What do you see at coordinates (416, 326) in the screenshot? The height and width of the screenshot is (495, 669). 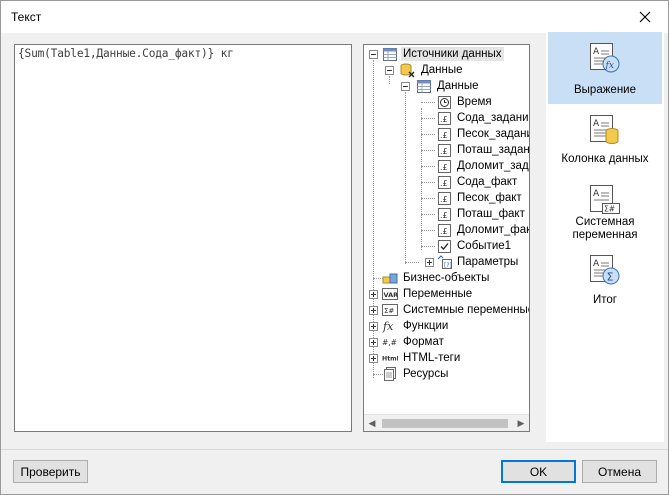 I see `tree-node-functions: fx Функции` at bounding box center [416, 326].